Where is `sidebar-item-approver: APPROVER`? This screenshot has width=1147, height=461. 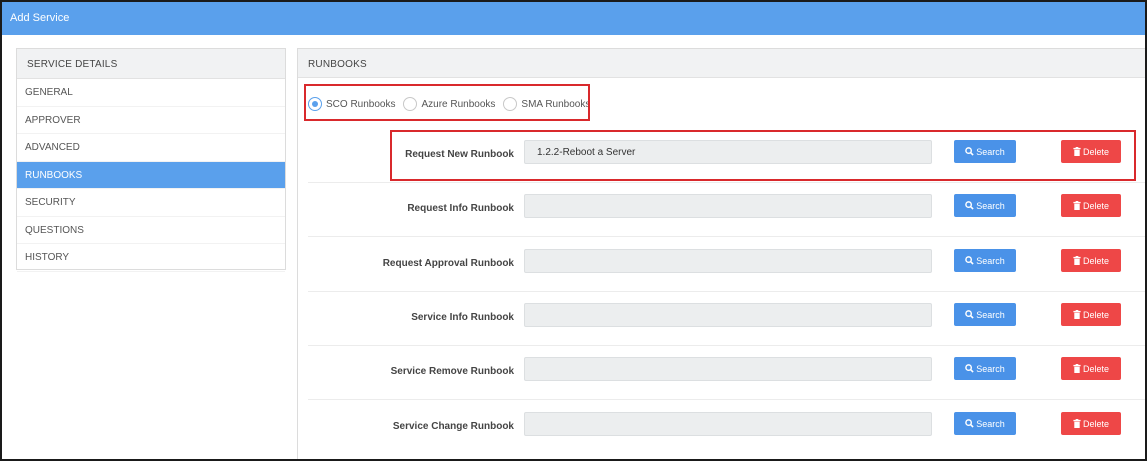
sidebar-item-approver: APPROVER is located at coordinates (151, 120).